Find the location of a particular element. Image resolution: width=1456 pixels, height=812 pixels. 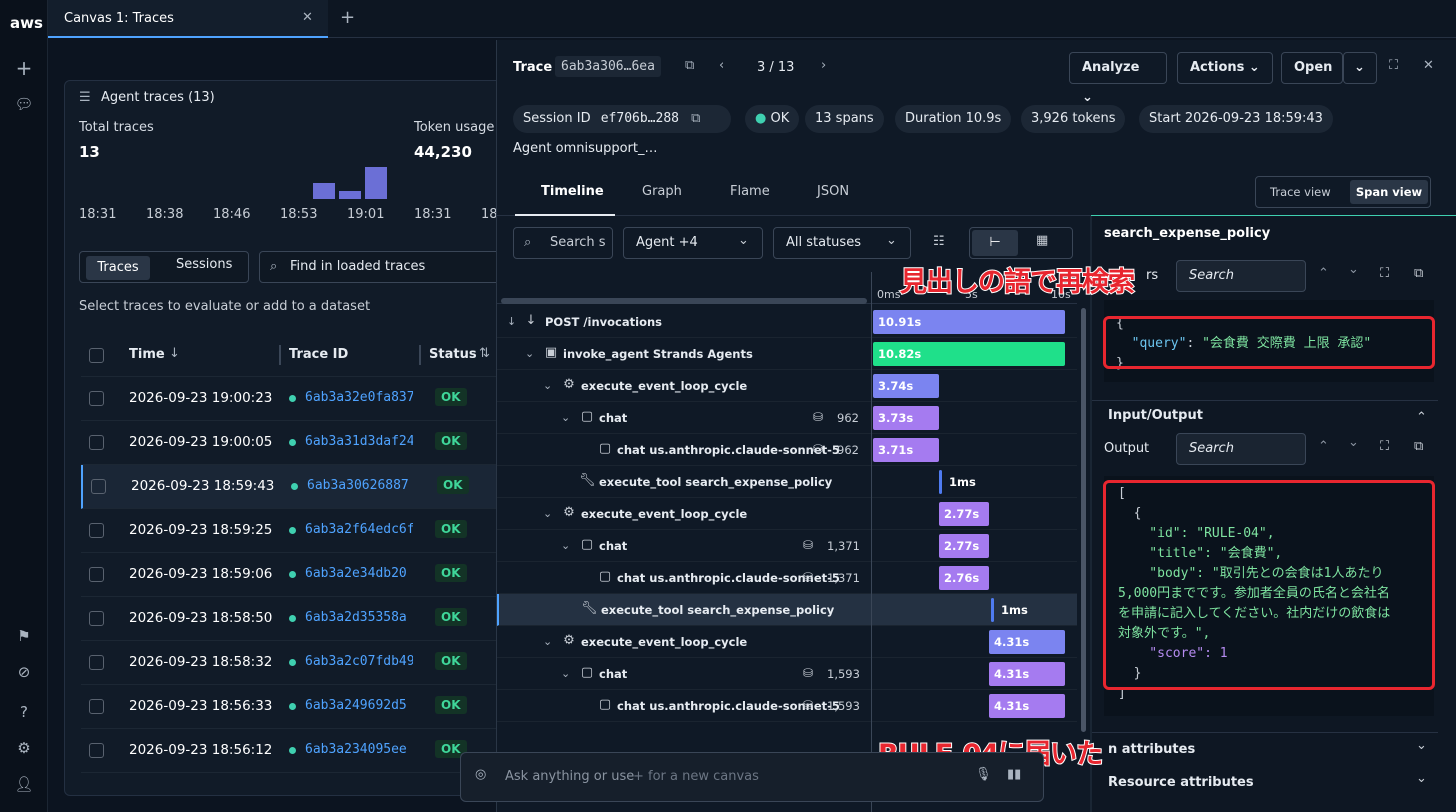

span-row: ⌄ ▣ invoke_agent Strands Agents 10.82s is located at coordinates (787, 354).